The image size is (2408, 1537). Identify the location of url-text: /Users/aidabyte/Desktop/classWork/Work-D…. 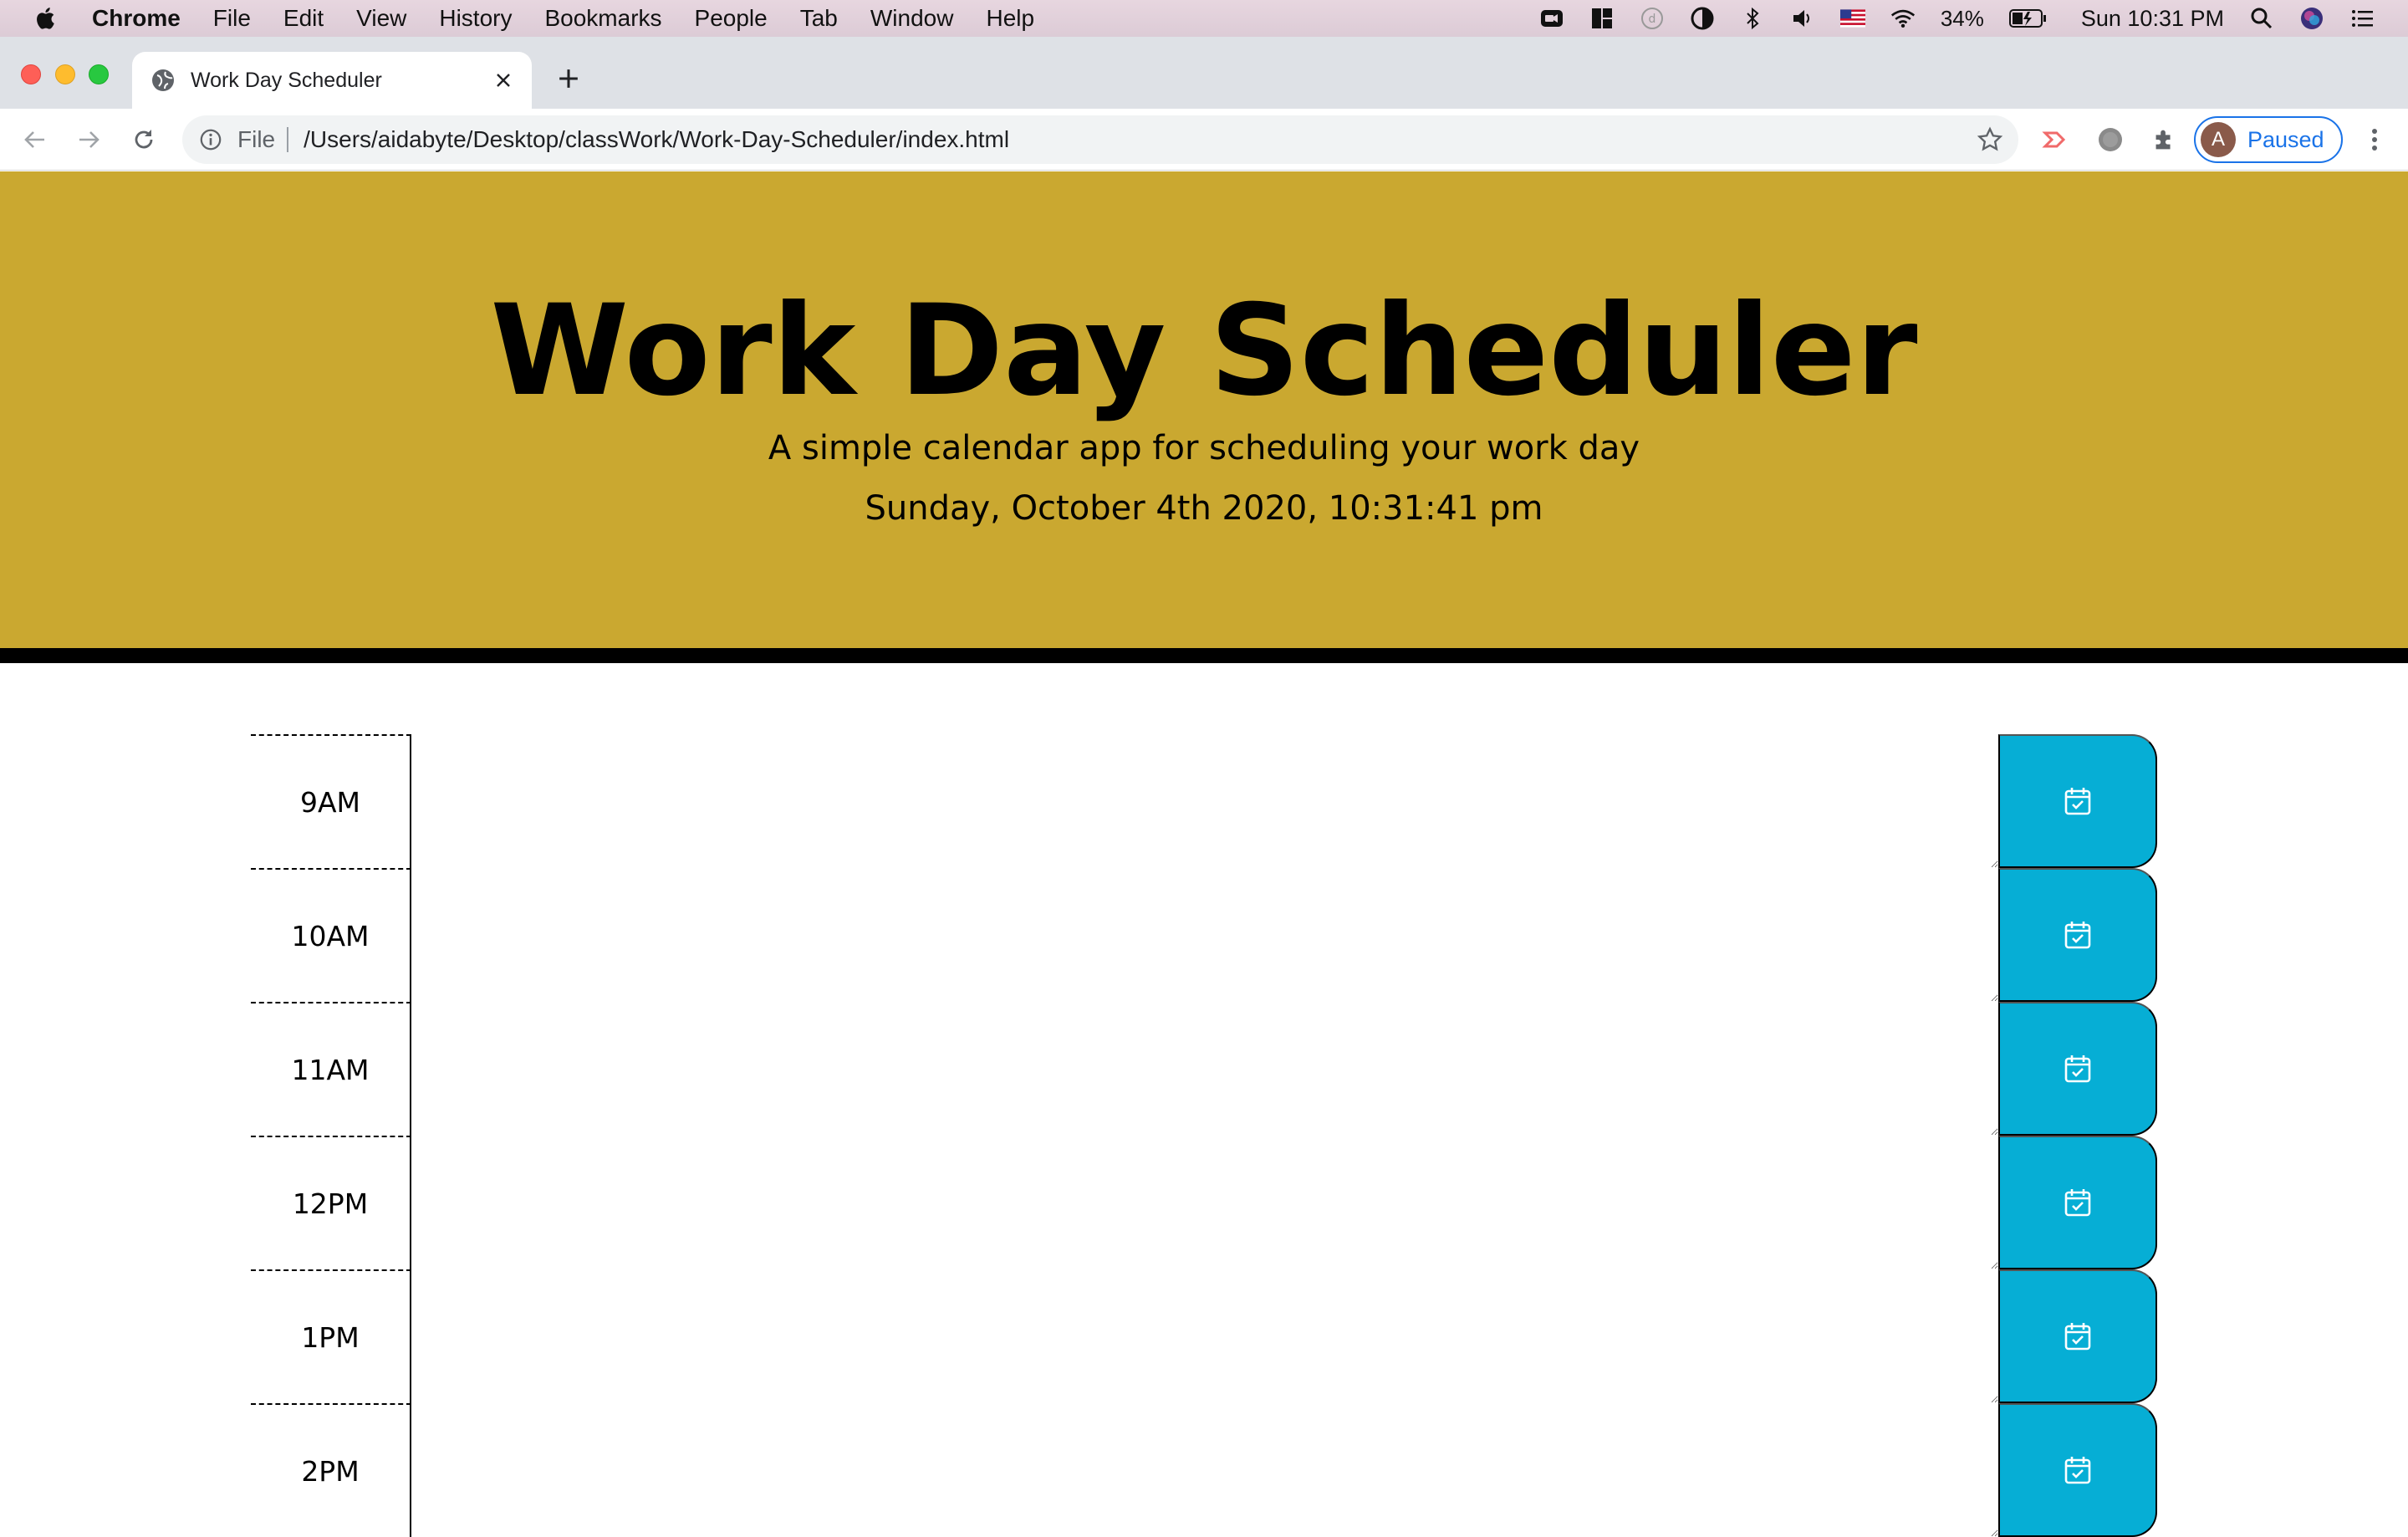
(657, 139).